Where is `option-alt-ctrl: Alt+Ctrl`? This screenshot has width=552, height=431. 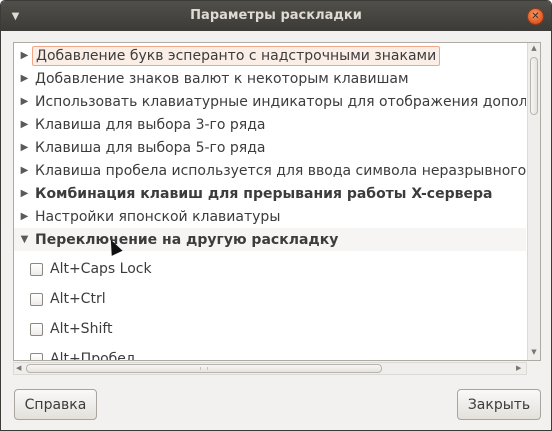 option-alt-ctrl: Alt+Ctrl is located at coordinates (270, 299).